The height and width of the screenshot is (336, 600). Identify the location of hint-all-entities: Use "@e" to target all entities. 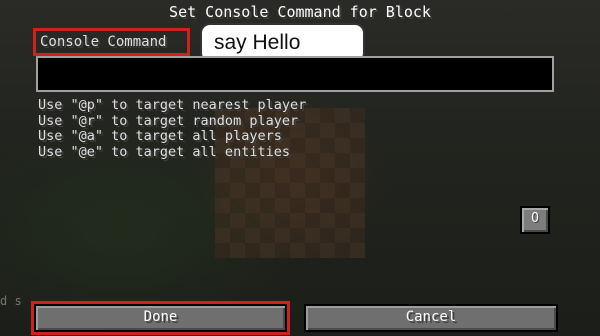
(164, 151).